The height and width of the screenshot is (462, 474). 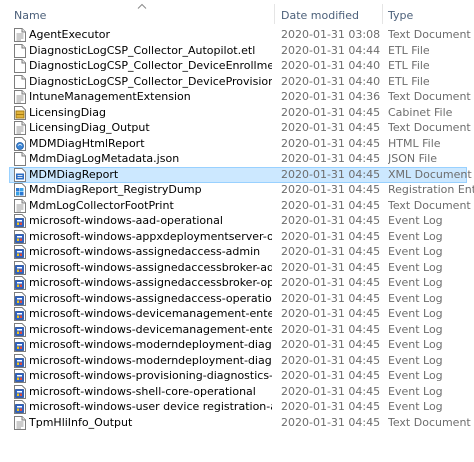 What do you see at coordinates (150, 51) in the screenshot?
I see `file-name: DiagnosticLogCSP_Collector_Autopilot.etl` at bounding box center [150, 51].